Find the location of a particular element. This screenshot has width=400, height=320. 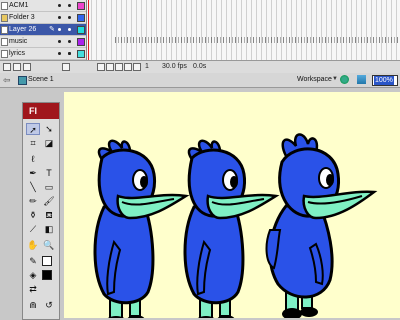

edit-scene-icon is located at coordinates (361, 79).